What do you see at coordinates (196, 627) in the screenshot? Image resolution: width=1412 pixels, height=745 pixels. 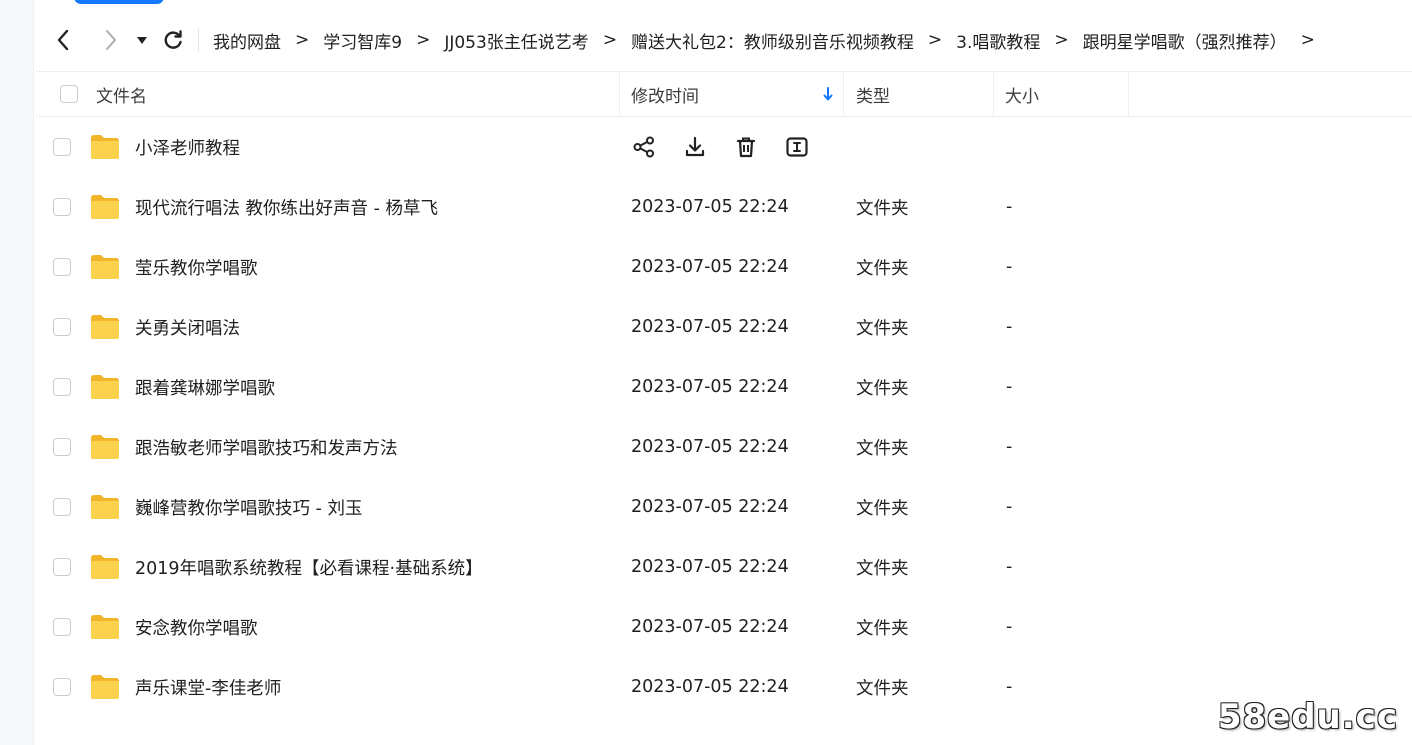 I see `file-name: 安念教你学唱歌` at bounding box center [196, 627].